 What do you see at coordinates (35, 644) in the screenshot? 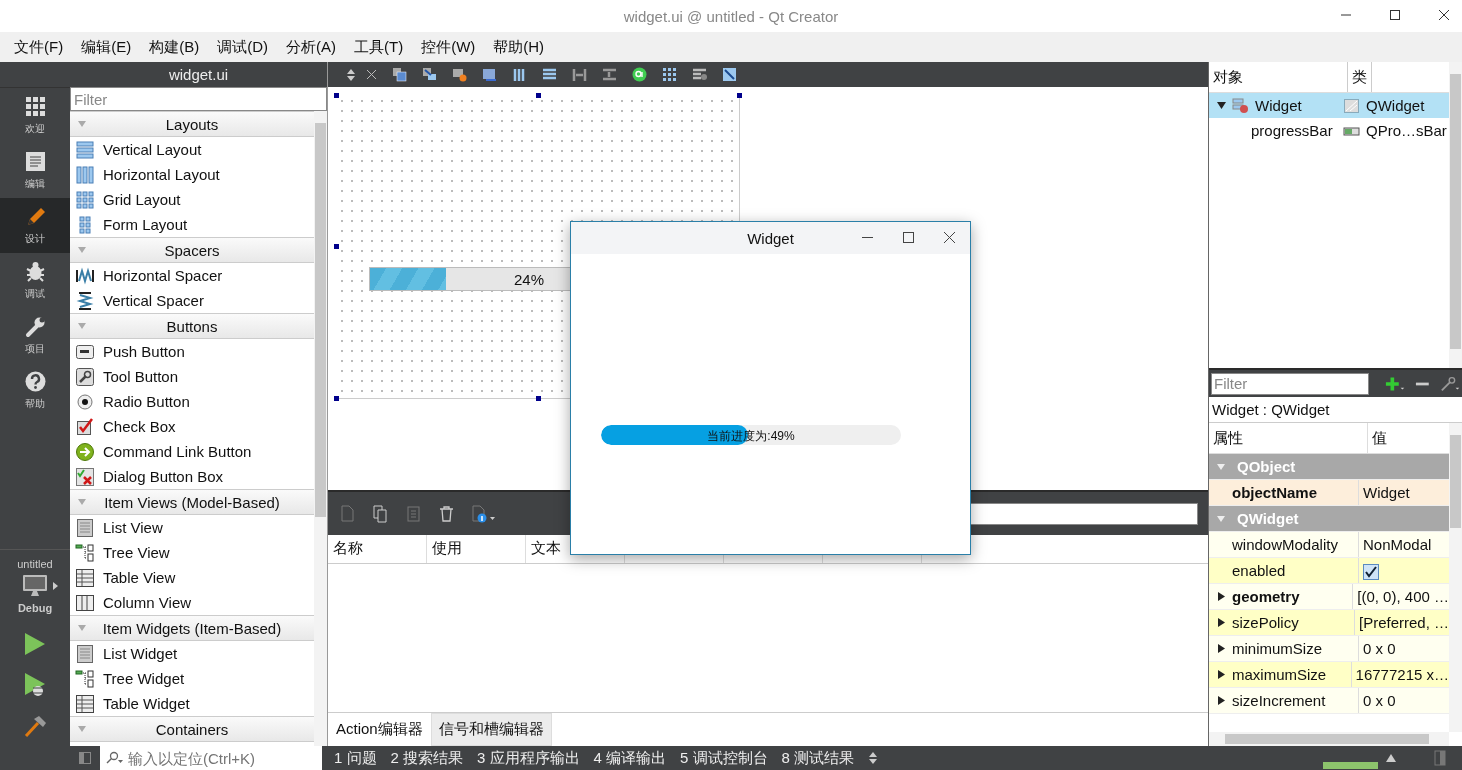
I see `run-icon` at bounding box center [35, 644].